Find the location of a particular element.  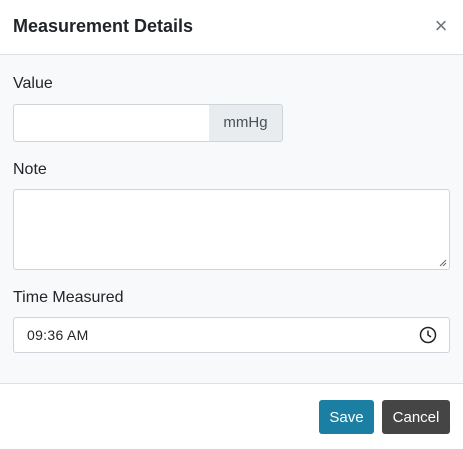

resize-handle-icon is located at coordinates (443, 263).